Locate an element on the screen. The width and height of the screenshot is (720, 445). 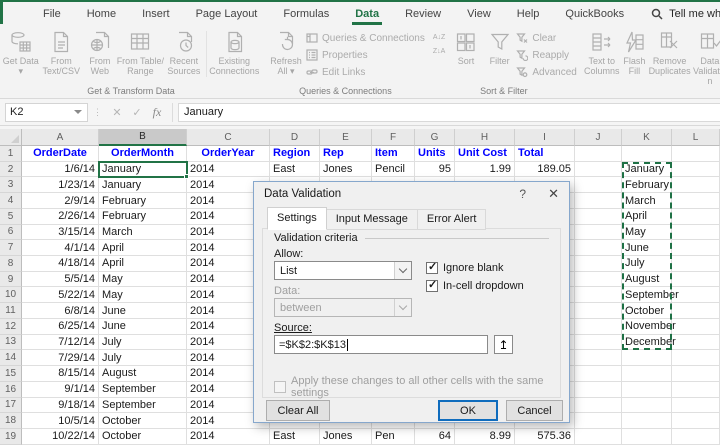
column-header-J: J is located at coordinates (598, 137).